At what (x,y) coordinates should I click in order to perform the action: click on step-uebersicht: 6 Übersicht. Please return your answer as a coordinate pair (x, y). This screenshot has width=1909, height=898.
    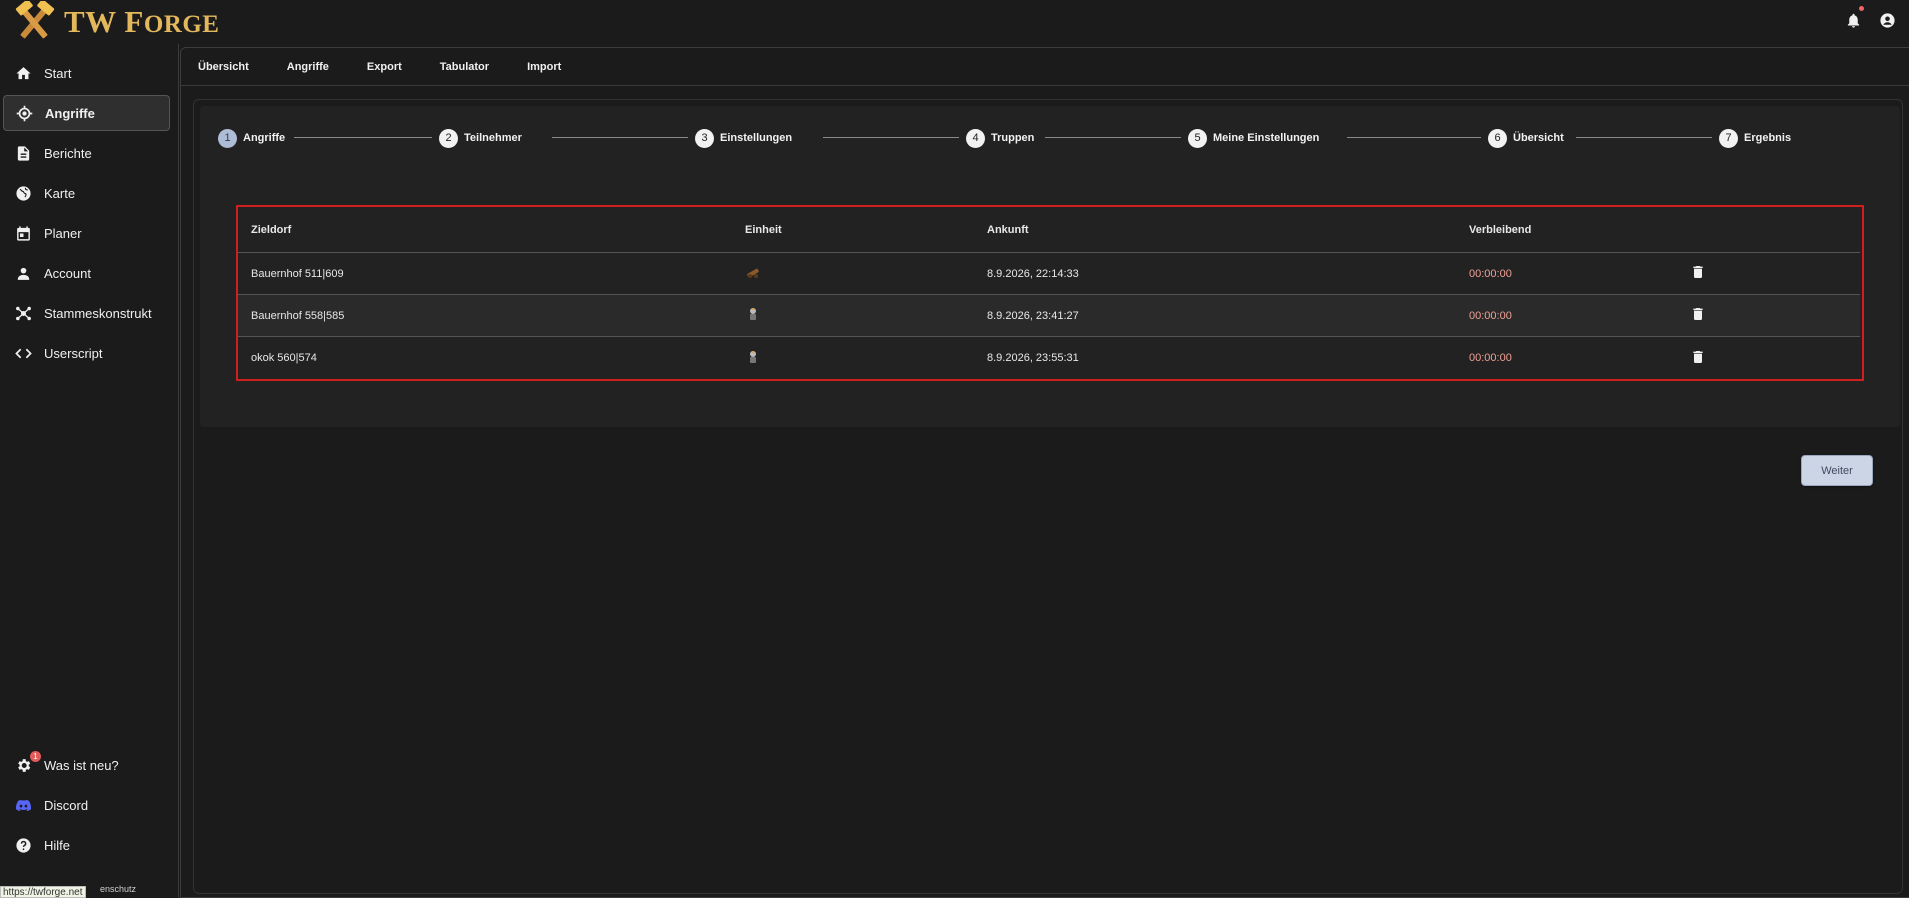
    Looking at the image, I should click on (1526, 138).